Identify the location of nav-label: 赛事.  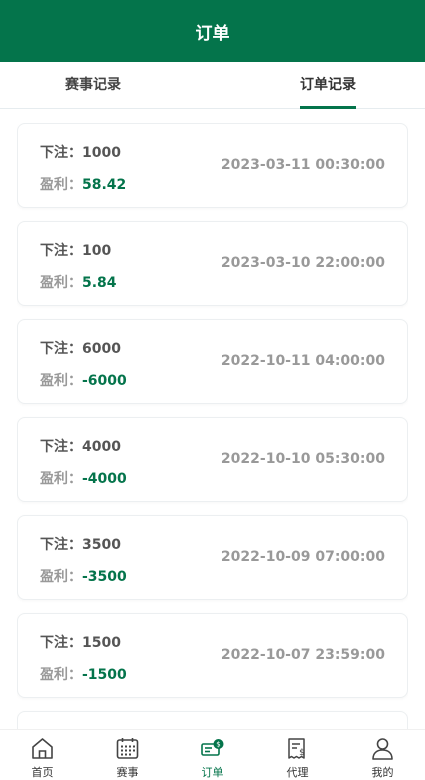
(127, 772).